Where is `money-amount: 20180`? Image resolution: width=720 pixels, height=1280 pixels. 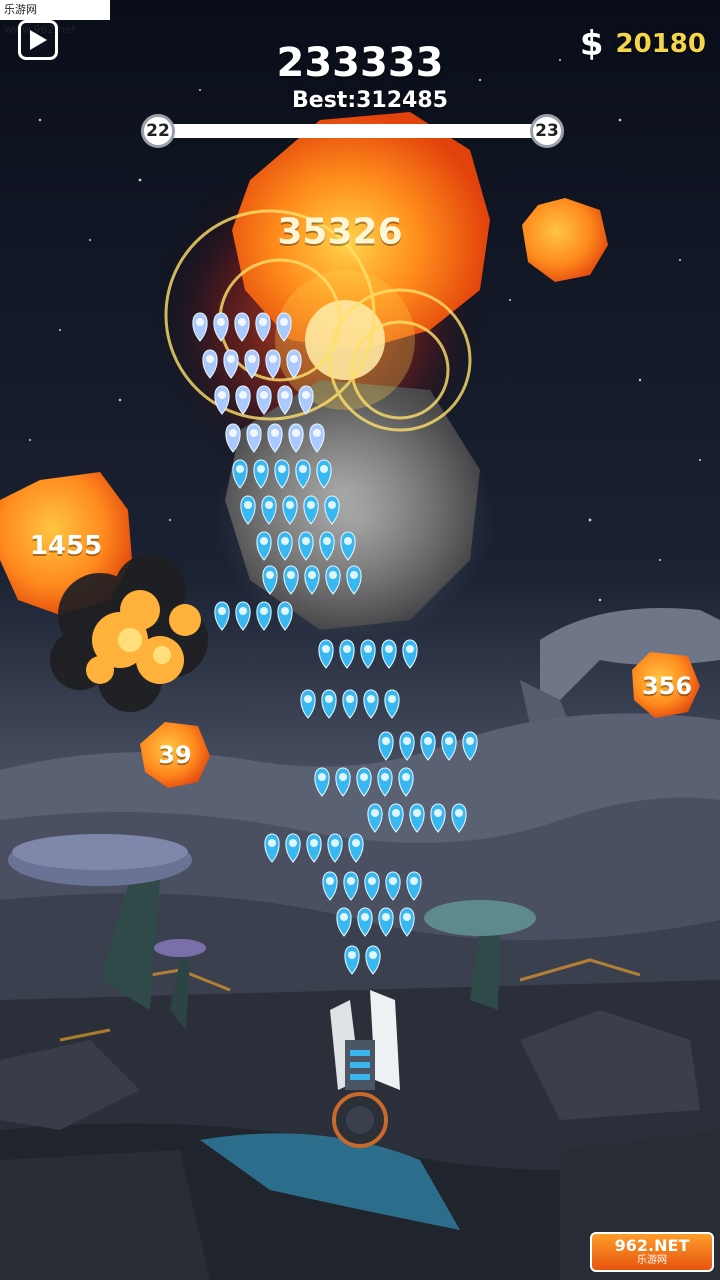
money-amount: 20180 is located at coordinates (660, 44).